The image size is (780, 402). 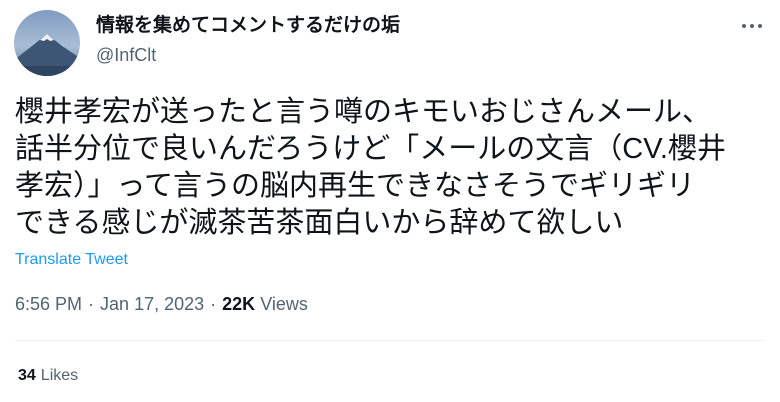 What do you see at coordinates (71, 260) in the screenshot?
I see `translate-tweet-link: Translate Tweet` at bounding box center [71, 260].